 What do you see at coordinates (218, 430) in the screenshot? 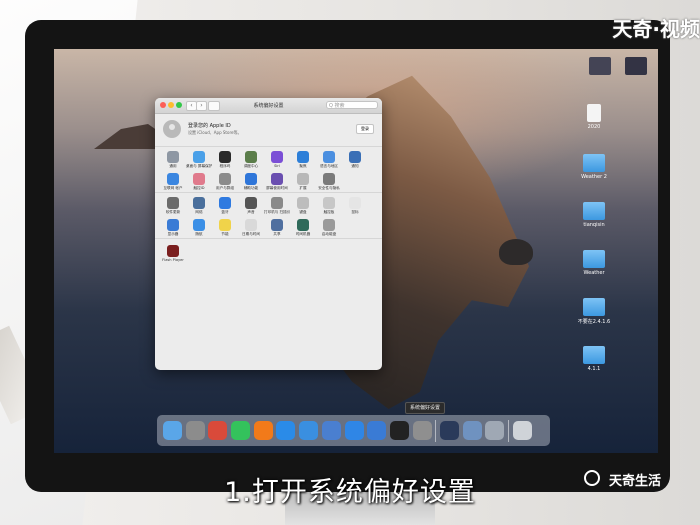
I see `safari-alt-icon` at bounding box center [218, 430].